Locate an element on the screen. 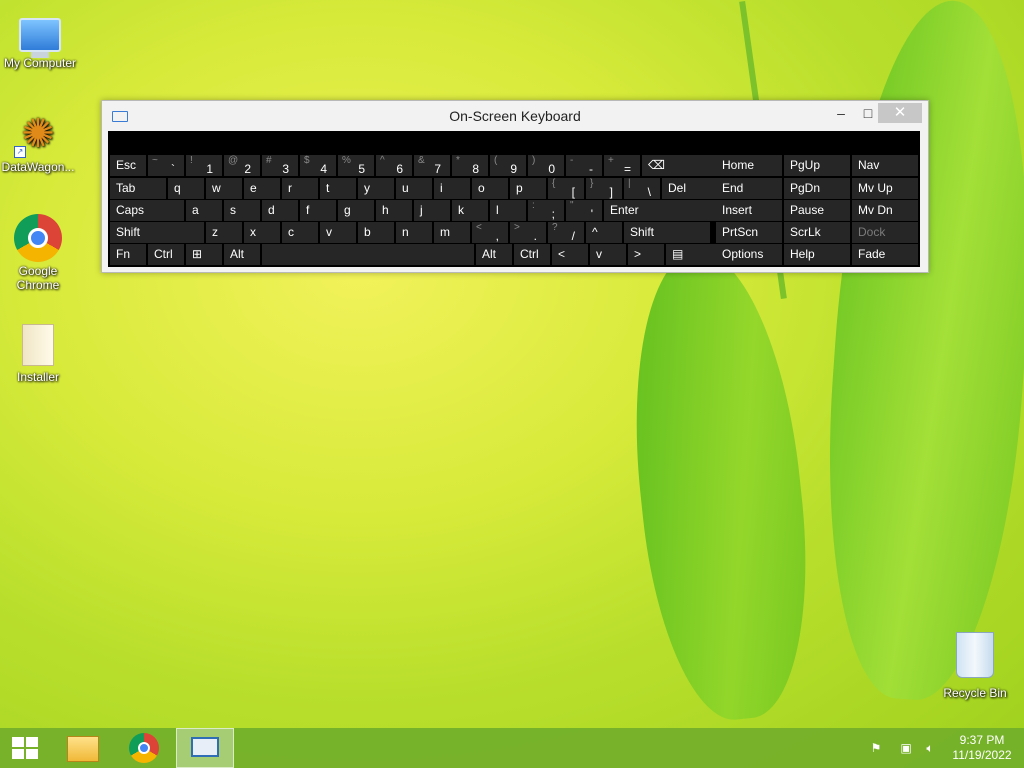 The image size is (1024, 768). key-left: < is located at coordinates (570, 254).